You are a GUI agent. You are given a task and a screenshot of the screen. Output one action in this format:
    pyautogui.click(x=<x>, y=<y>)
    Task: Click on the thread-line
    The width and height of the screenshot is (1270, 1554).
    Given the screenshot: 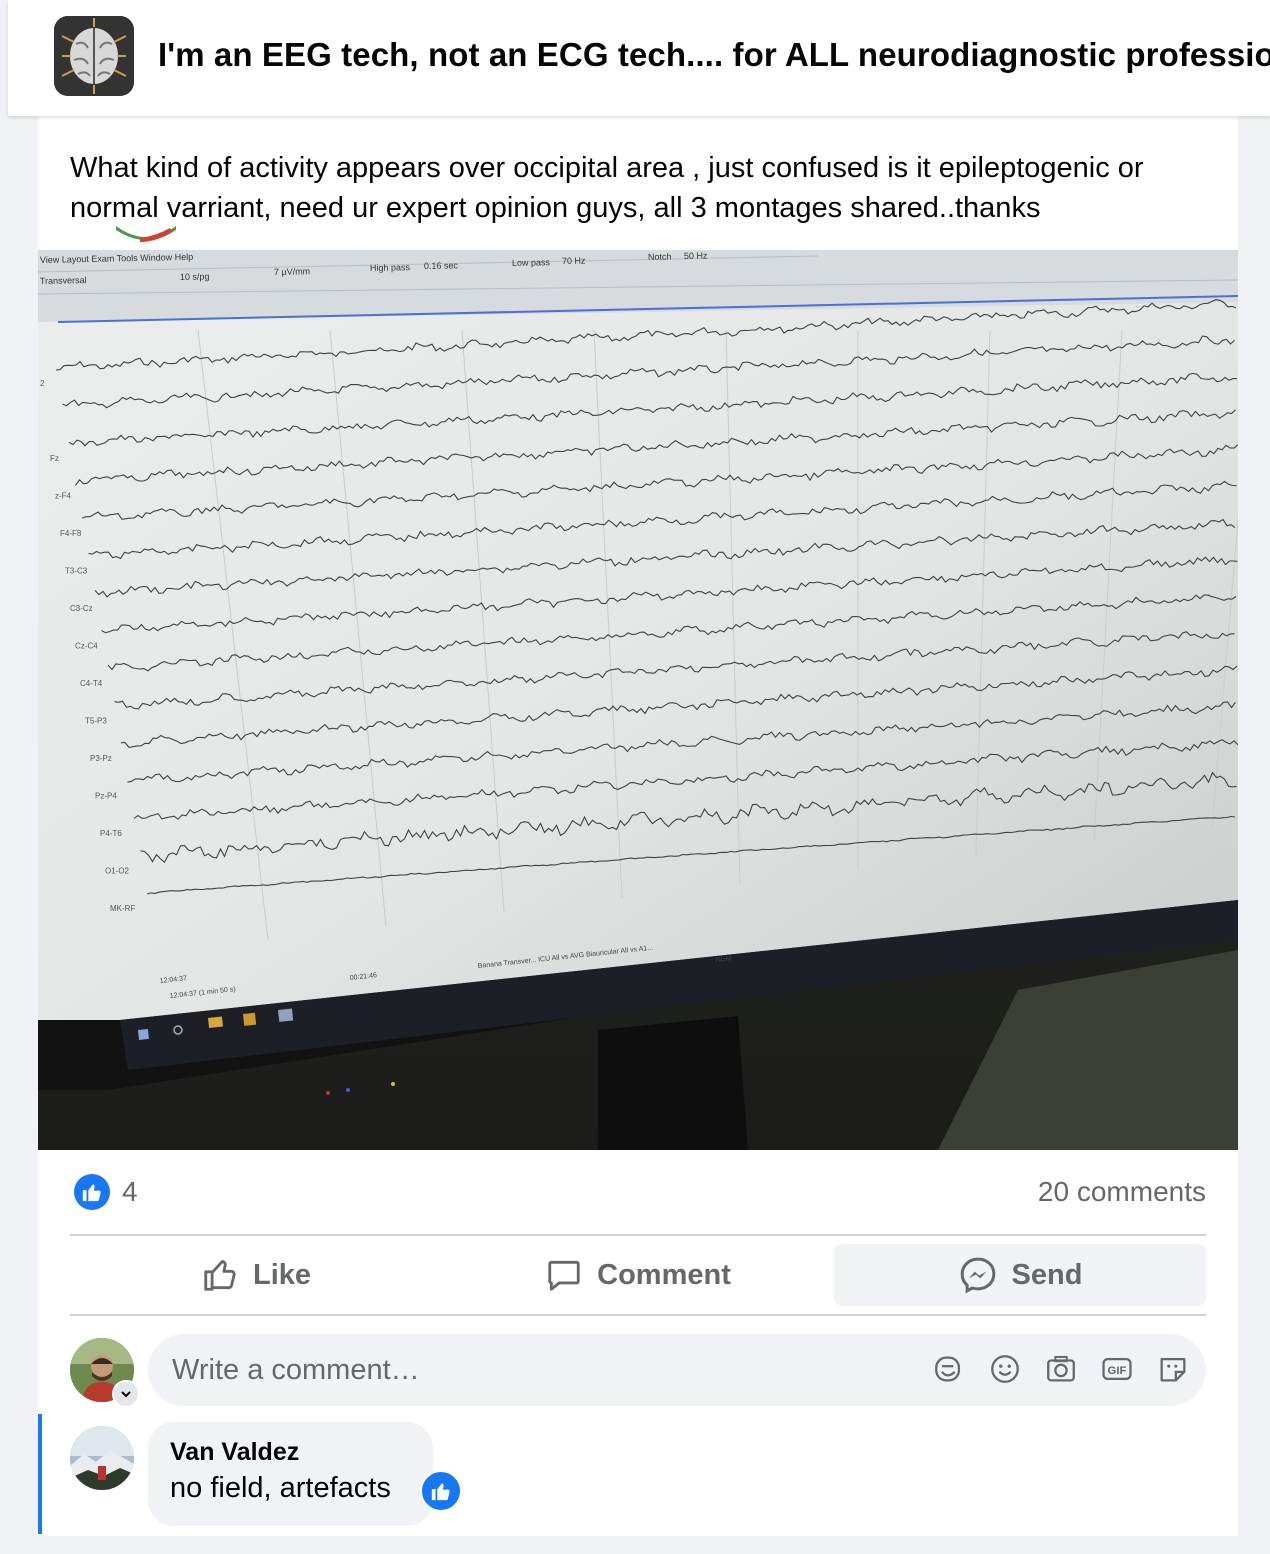 What is the action you would take?
    pyautogui.click(x=40, y=1474)
    